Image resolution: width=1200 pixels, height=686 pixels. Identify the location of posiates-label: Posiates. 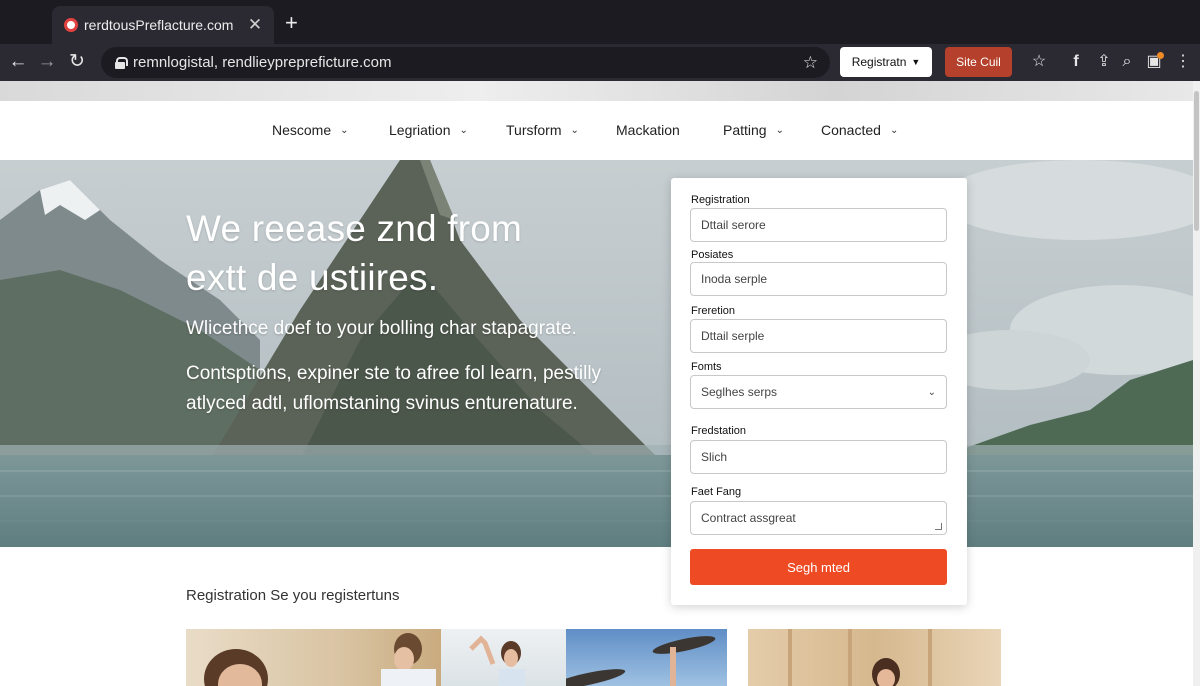
(712, 255).